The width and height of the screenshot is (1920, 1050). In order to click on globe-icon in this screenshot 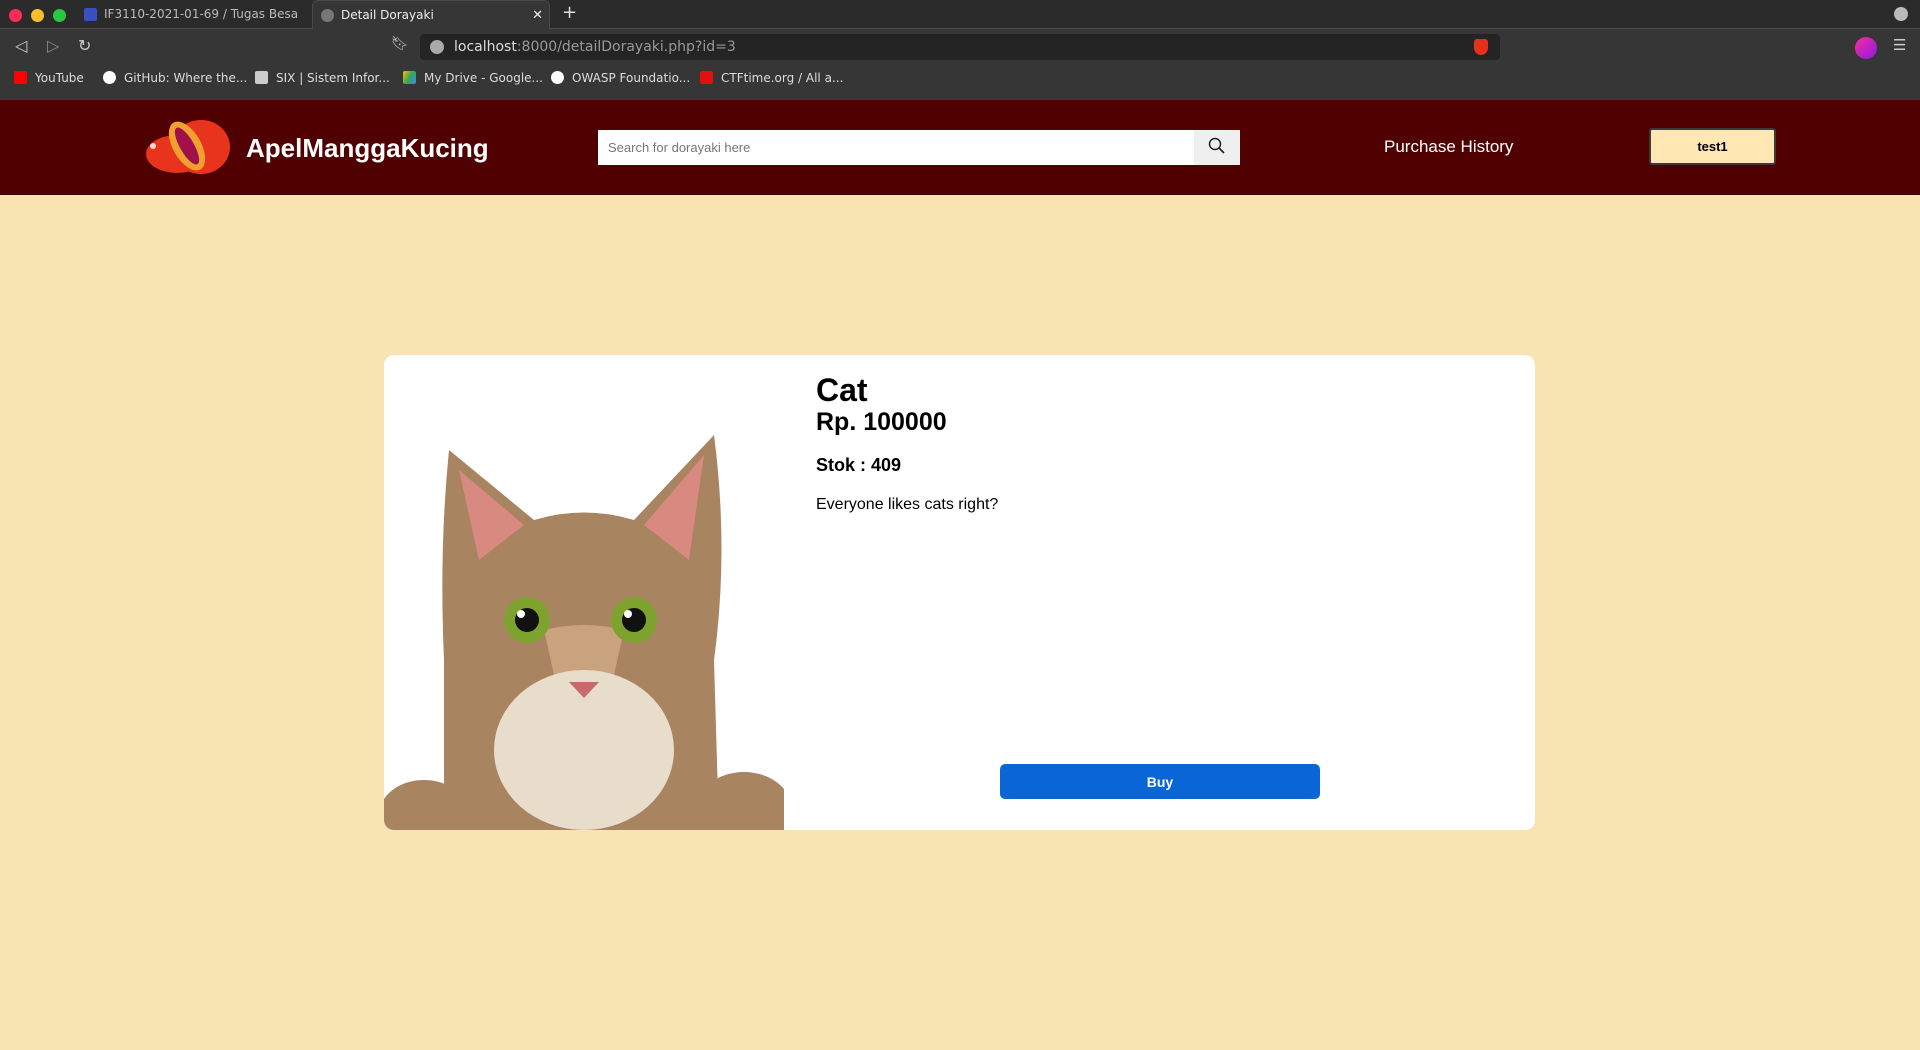, I will do `click(327, 15)`.